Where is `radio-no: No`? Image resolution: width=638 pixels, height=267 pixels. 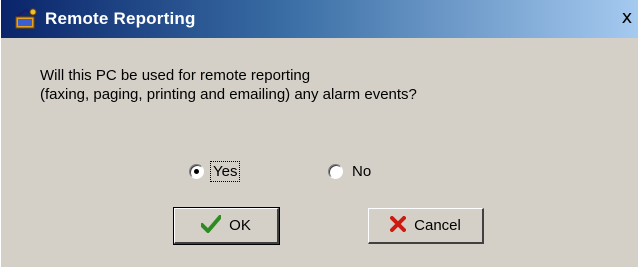
radio-no: No is located at coordinates (350, 171).